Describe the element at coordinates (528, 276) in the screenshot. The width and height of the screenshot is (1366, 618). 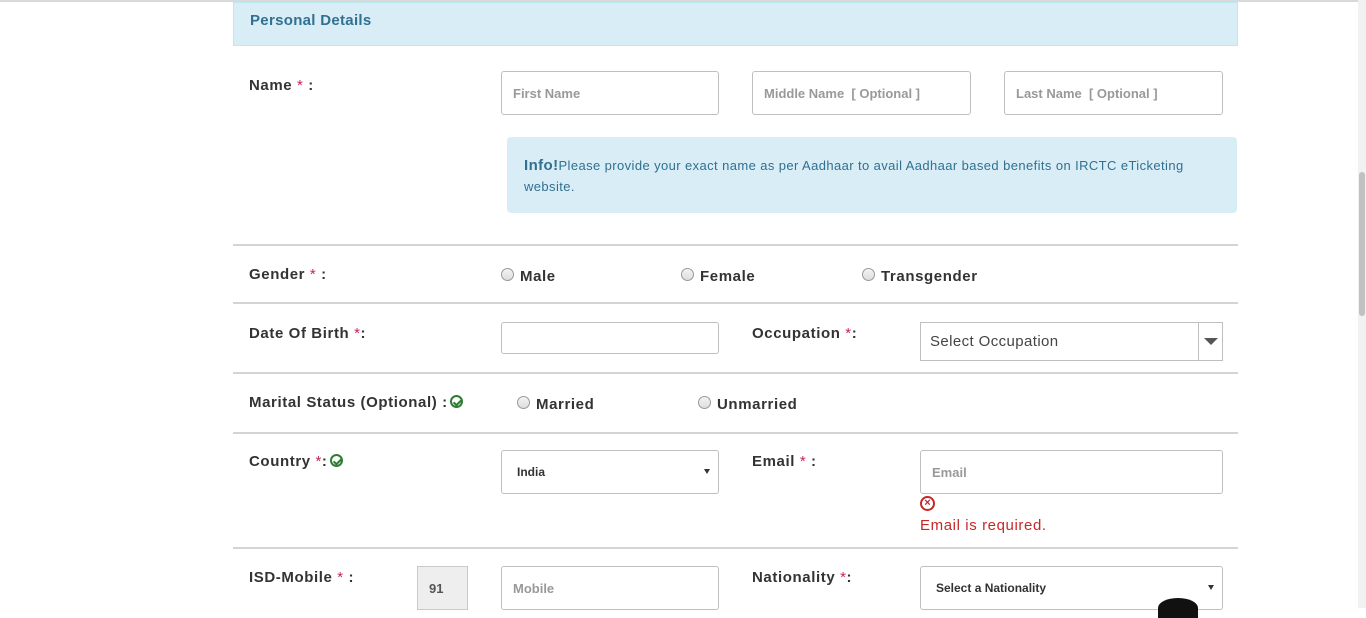
I see `gender-male-radio: Male` at that location.